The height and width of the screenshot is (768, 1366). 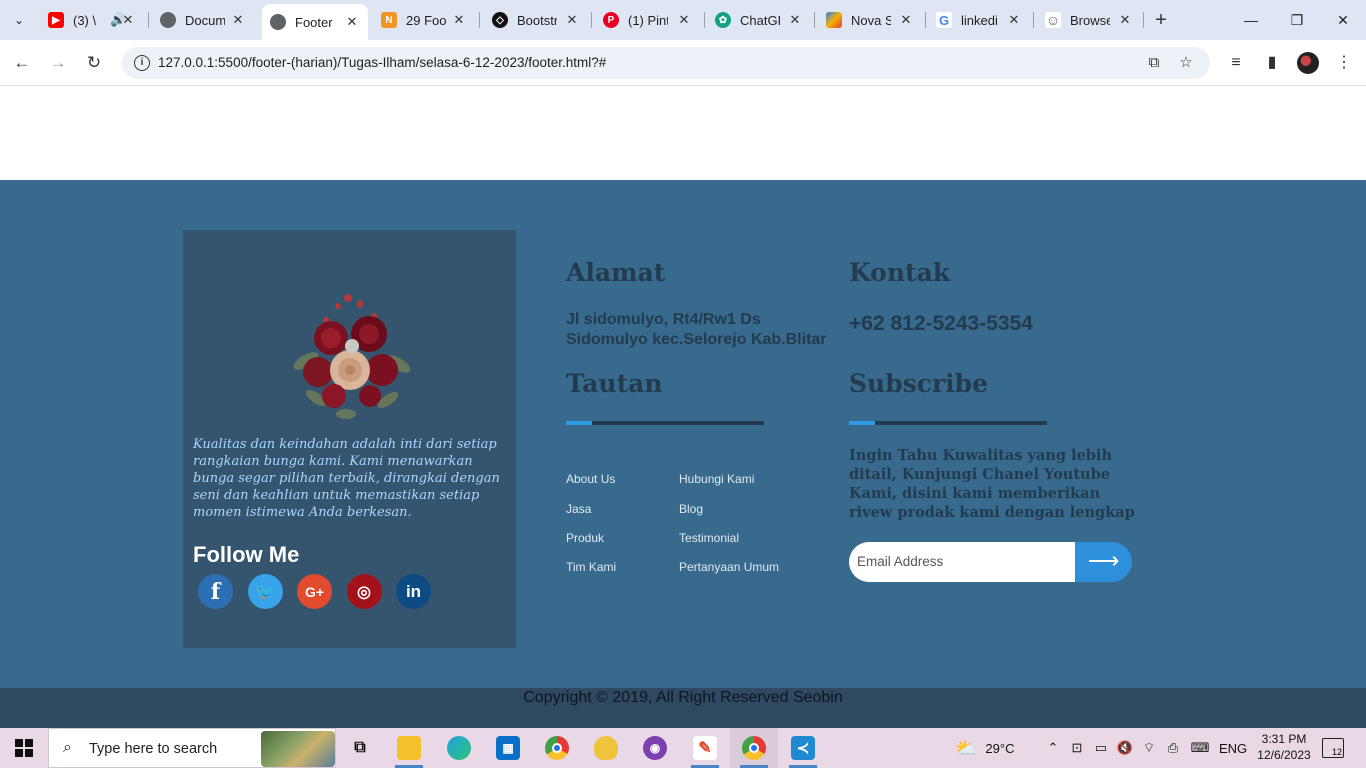 I want to click on tab-notion: N 29 Foot ✕, so click(x=424, y=20).